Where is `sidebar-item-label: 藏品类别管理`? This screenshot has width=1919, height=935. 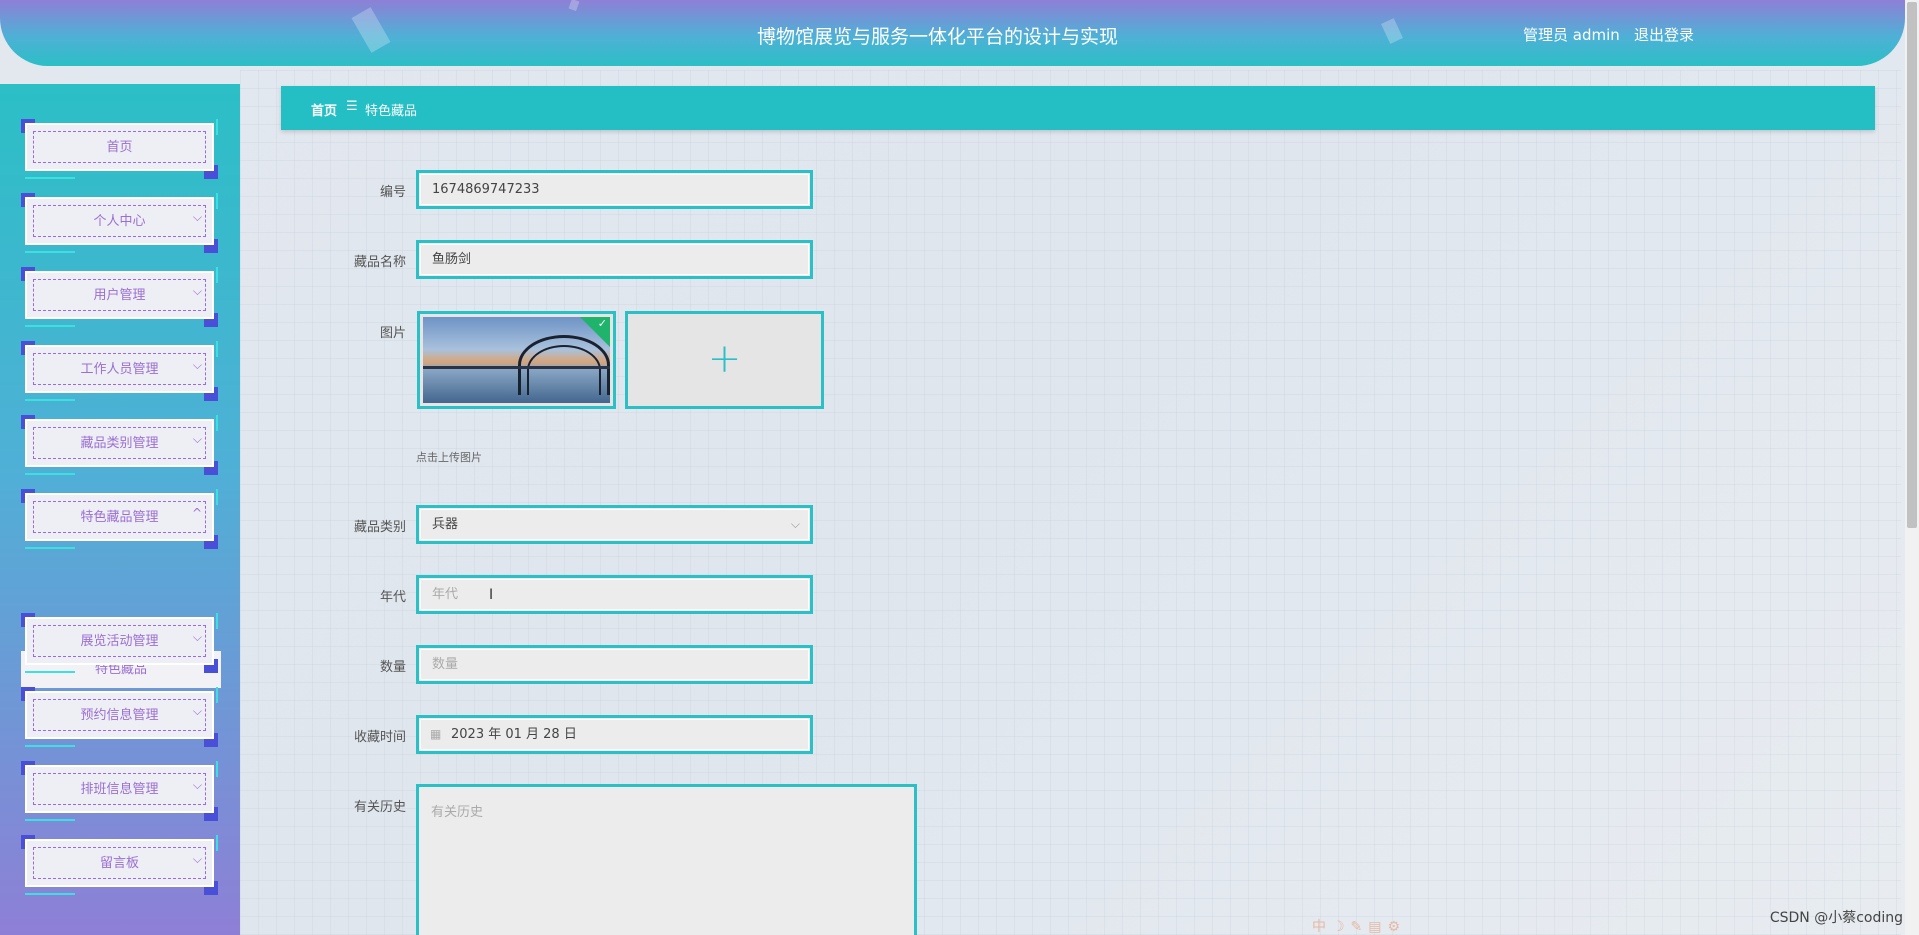
sidebar-item-label: 藏品类别管理 is located at coordinates (119, 443).